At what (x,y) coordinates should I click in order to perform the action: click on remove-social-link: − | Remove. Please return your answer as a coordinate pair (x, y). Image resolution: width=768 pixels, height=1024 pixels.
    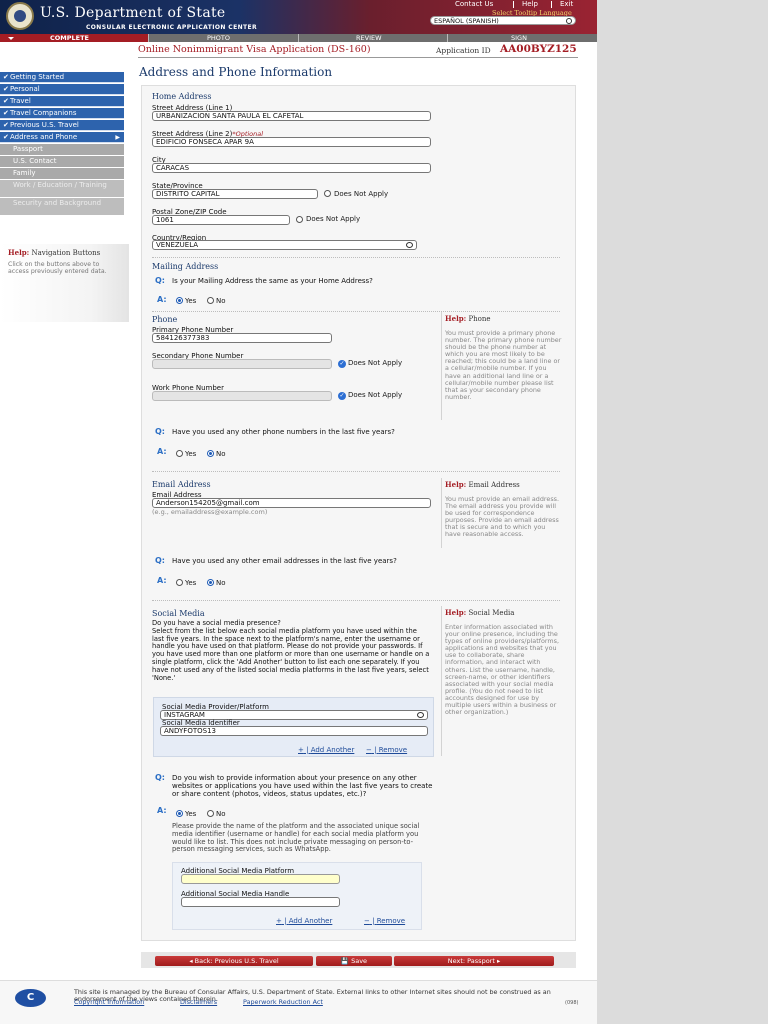
    Looking at the image, I should click on (386, 750).